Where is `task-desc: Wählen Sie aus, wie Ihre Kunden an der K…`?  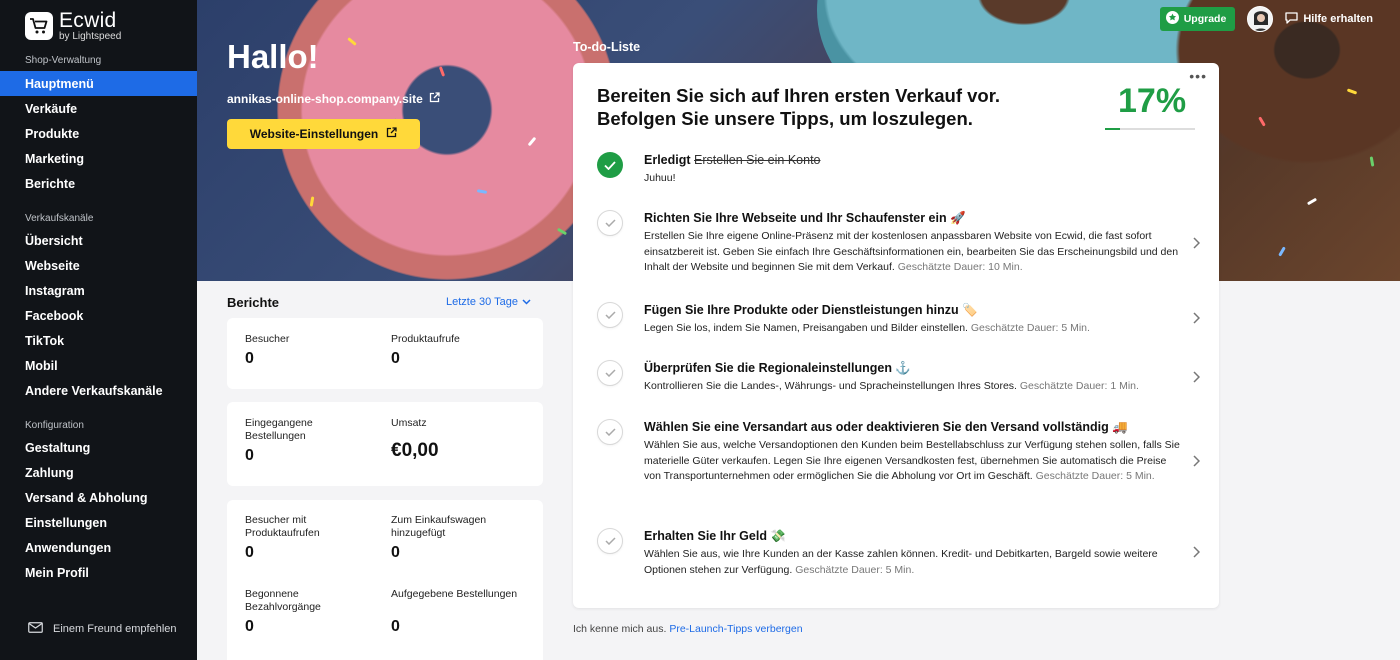
task-desc: Wählen Sie aus, wie Ihre Kunden an der K… is located at coordinates (901, 562).